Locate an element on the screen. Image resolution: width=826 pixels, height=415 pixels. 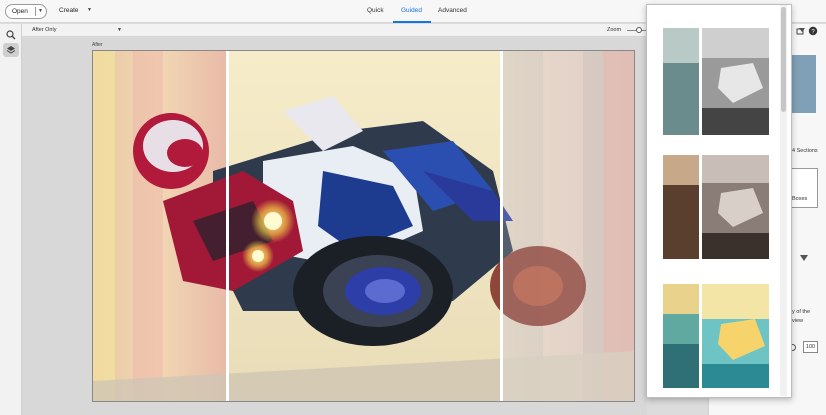
tab-guided: Guided is located at coordinates (411, 10).